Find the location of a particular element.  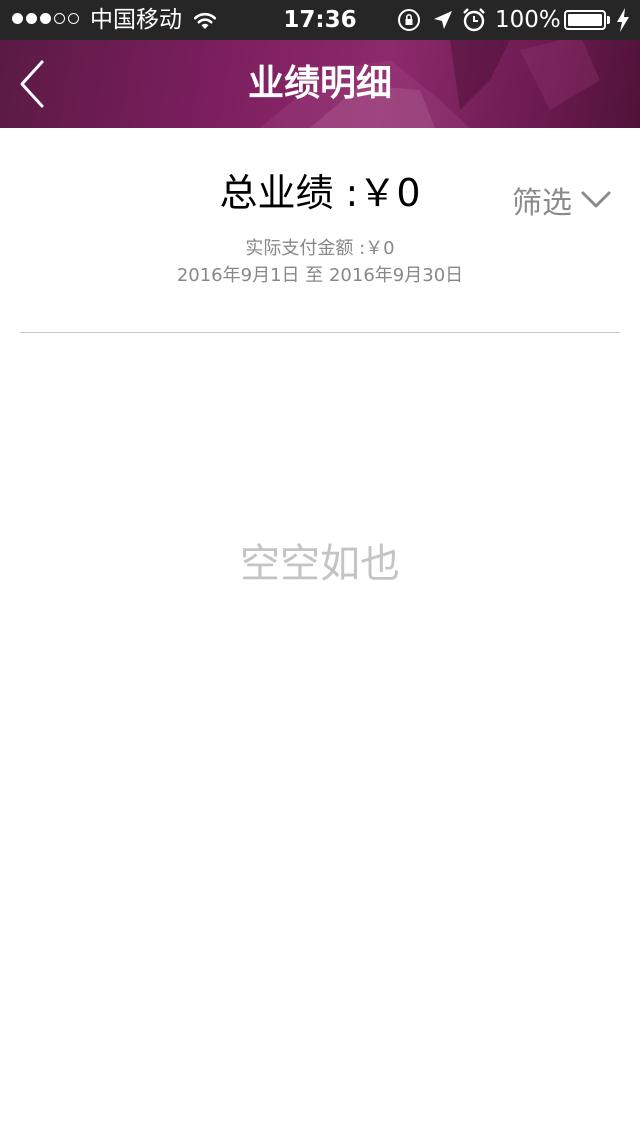

navigation-bar: 业绩明细 is located at coordinates (320, 84).